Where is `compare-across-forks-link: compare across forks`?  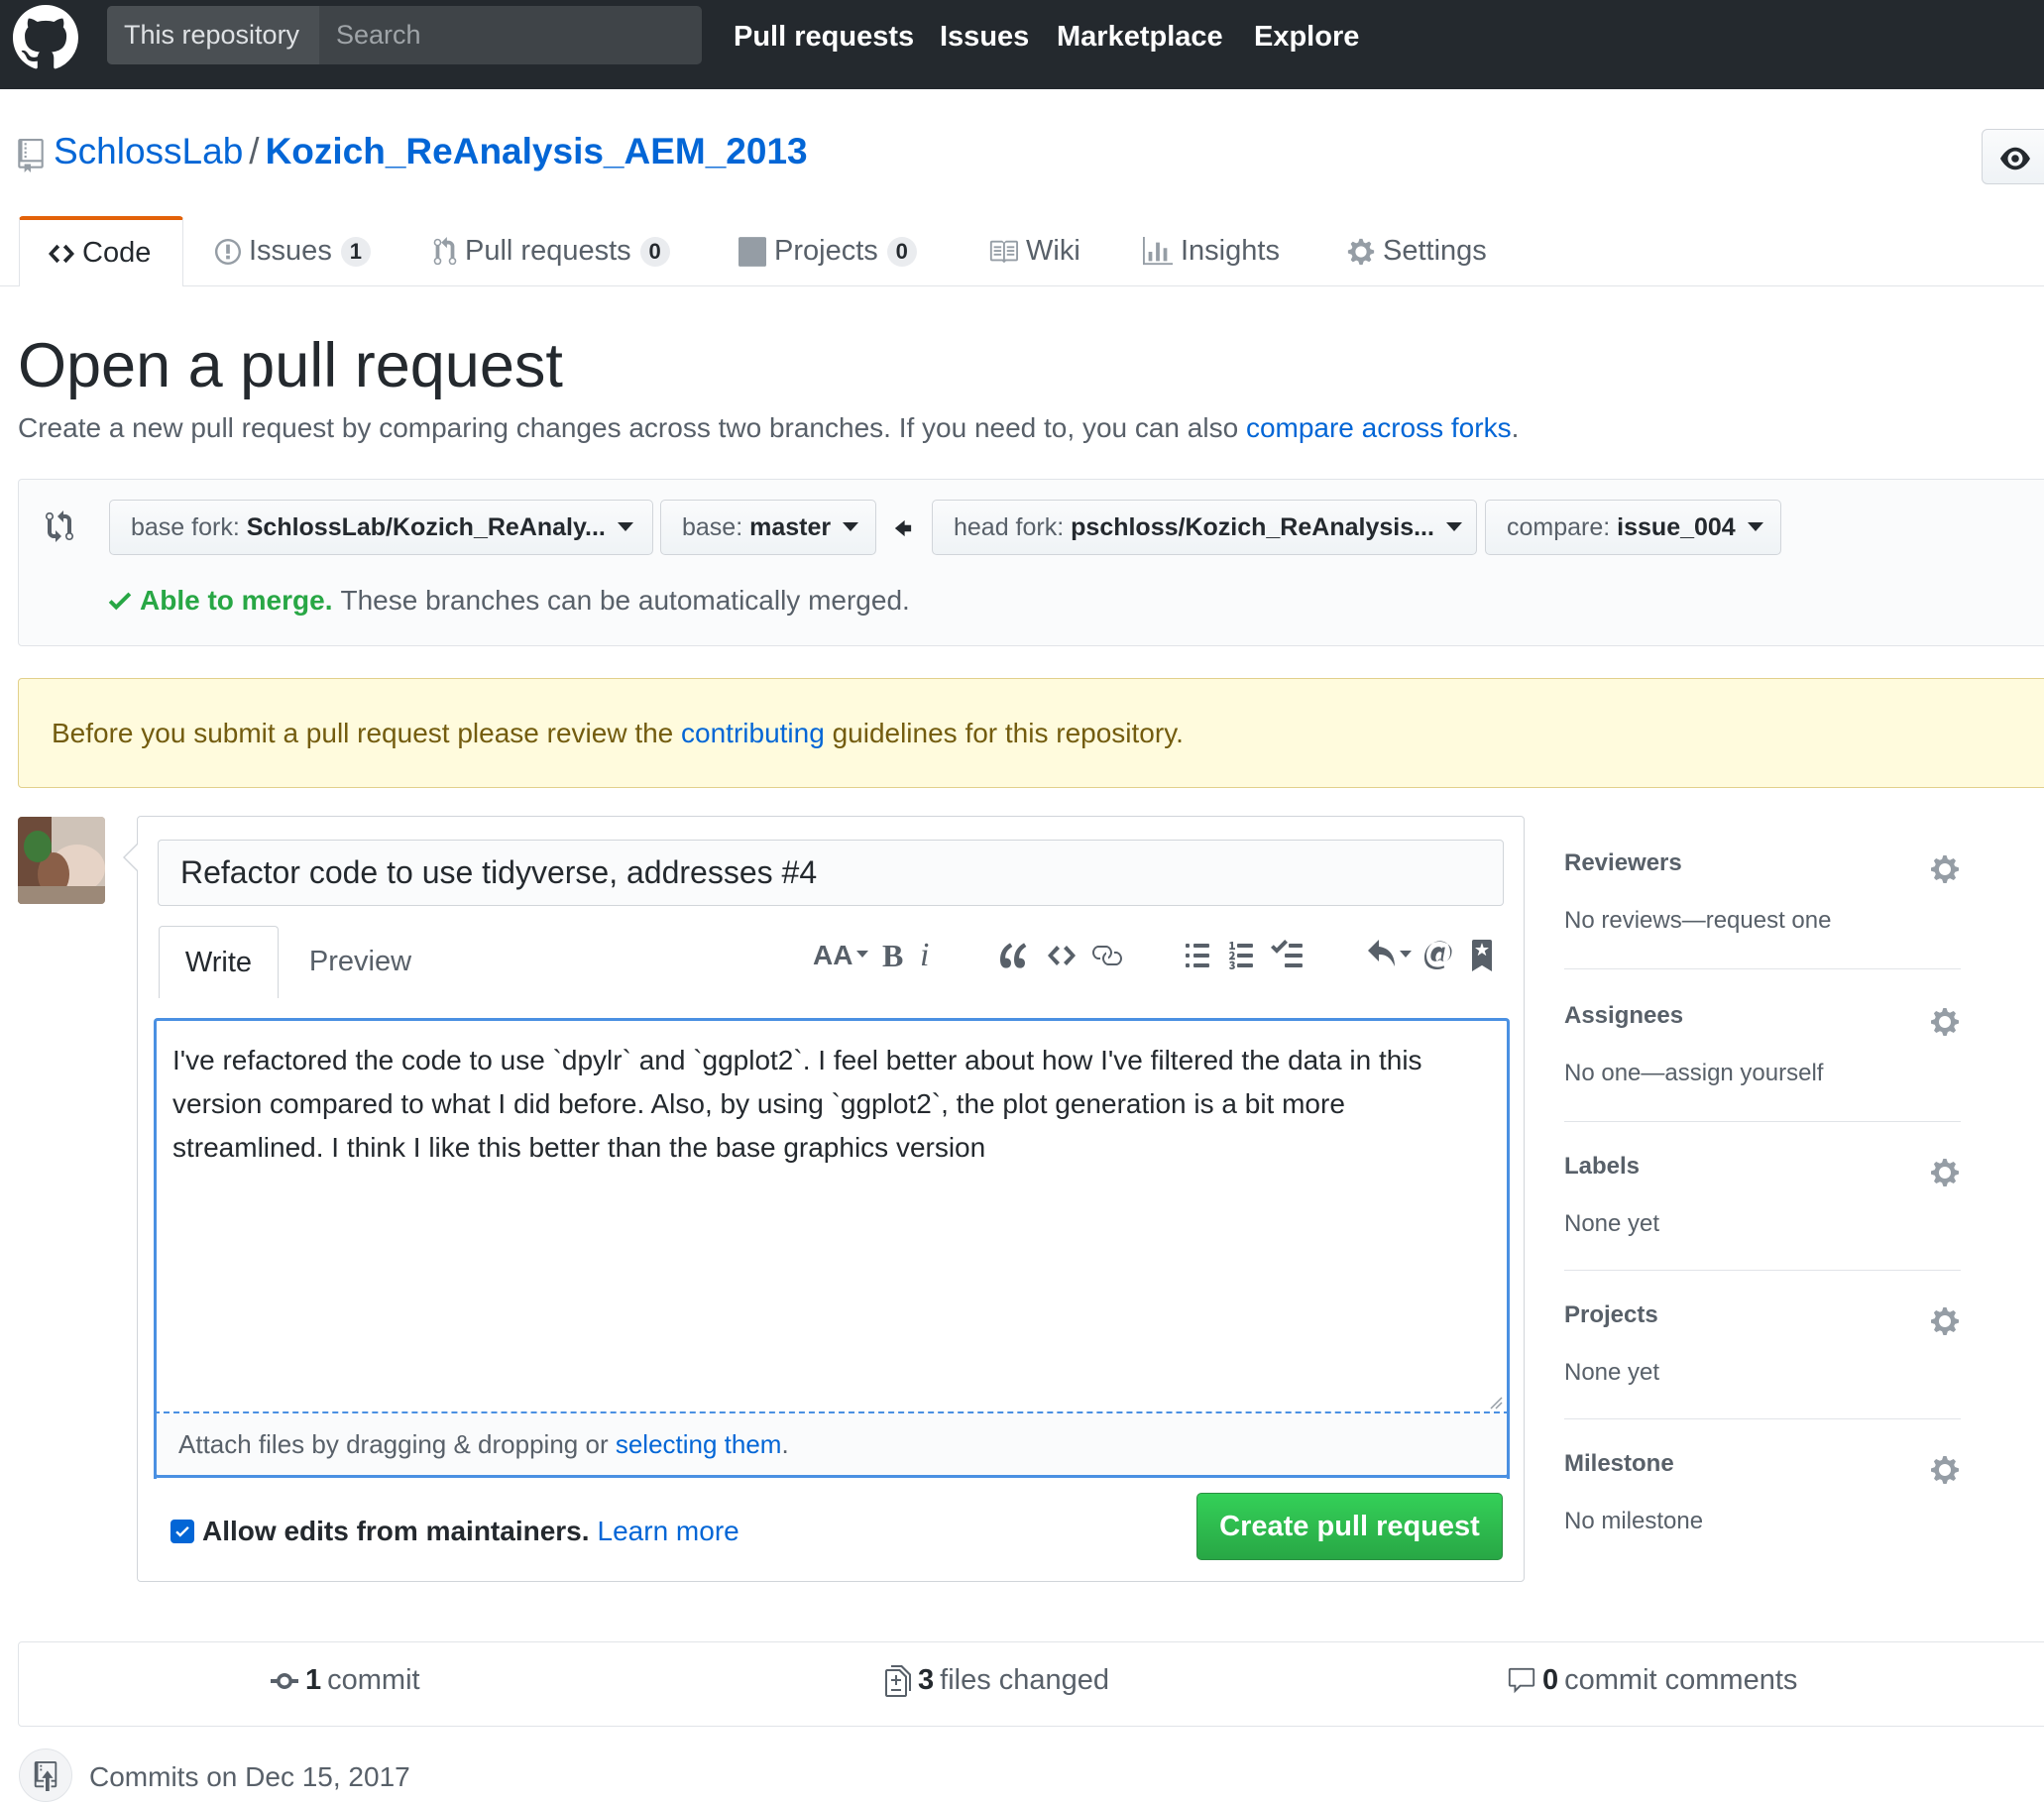 compare-across-forks-link: compare across forks is located at coordinates (1379, 427).